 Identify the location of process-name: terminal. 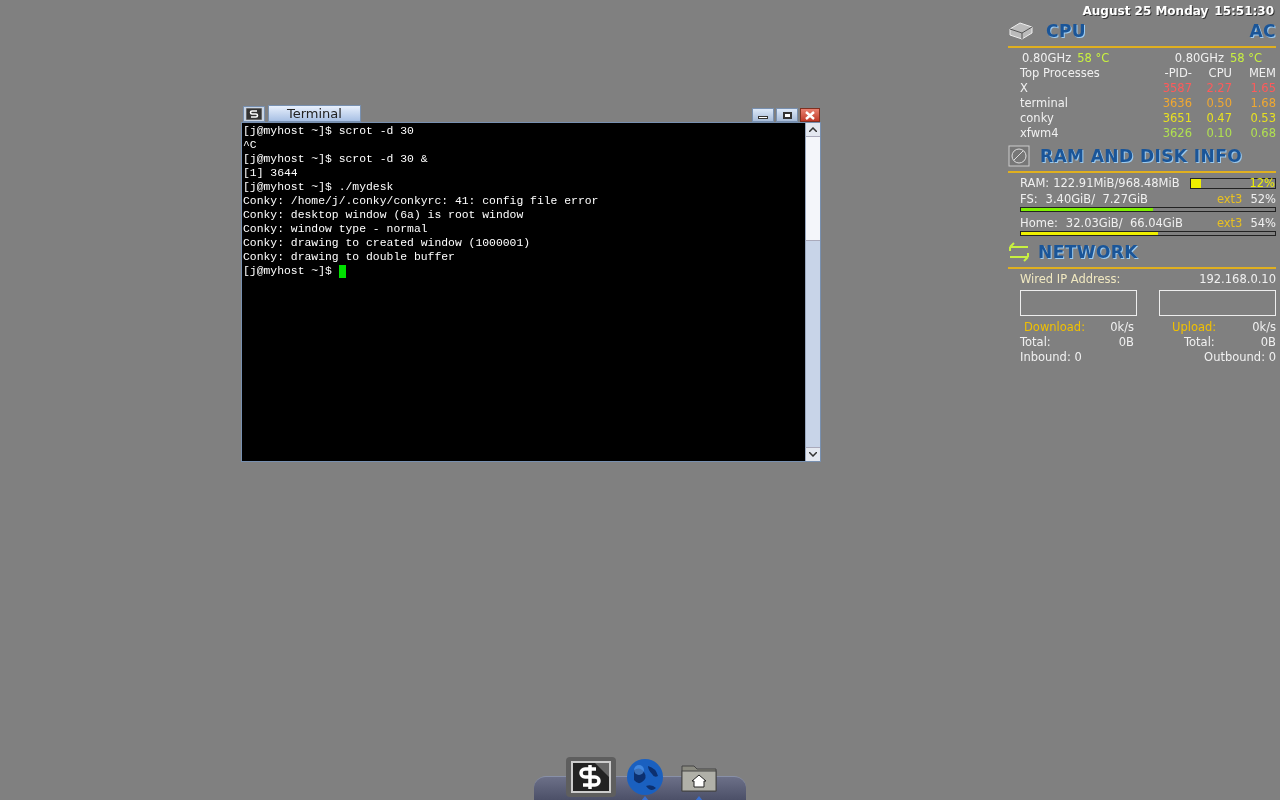
(1045, 103).